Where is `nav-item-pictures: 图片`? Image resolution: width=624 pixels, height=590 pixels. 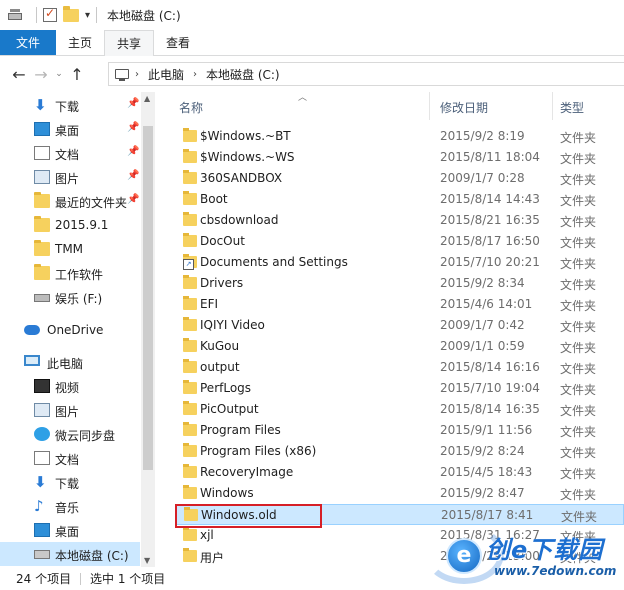
nav-item-pictures: 图片 is located at coordinates (70, 410).